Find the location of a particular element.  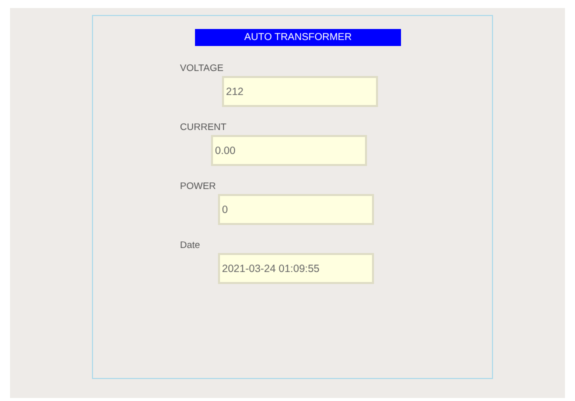

input-field: 0 is located at coordinates (296, 209).